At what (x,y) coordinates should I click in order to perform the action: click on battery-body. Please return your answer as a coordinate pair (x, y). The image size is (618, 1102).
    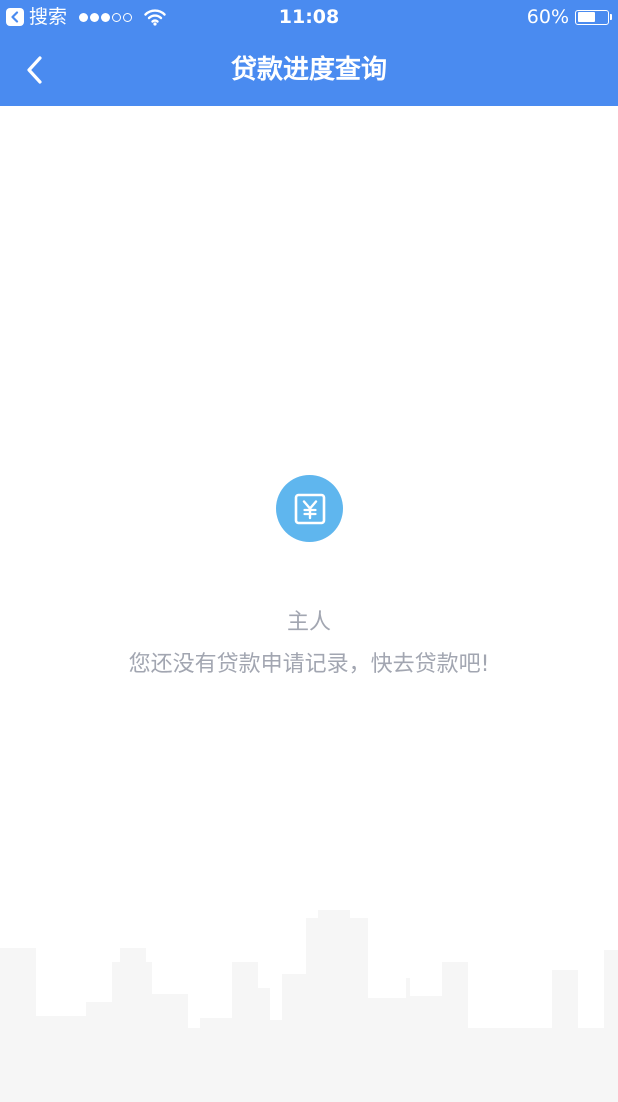
    Looking at the image, I should click on (592, 17).